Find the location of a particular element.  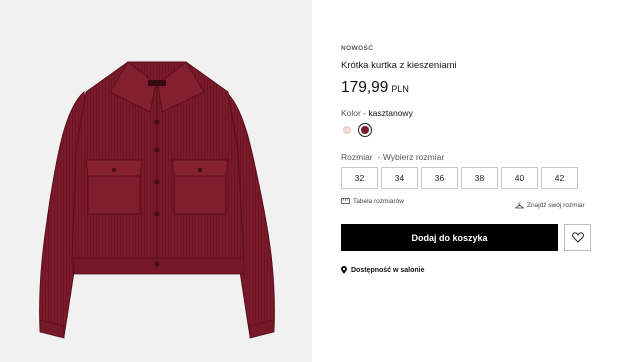

color-label-row: Kolor - kasztanowy is located at coordinates (377, 113).